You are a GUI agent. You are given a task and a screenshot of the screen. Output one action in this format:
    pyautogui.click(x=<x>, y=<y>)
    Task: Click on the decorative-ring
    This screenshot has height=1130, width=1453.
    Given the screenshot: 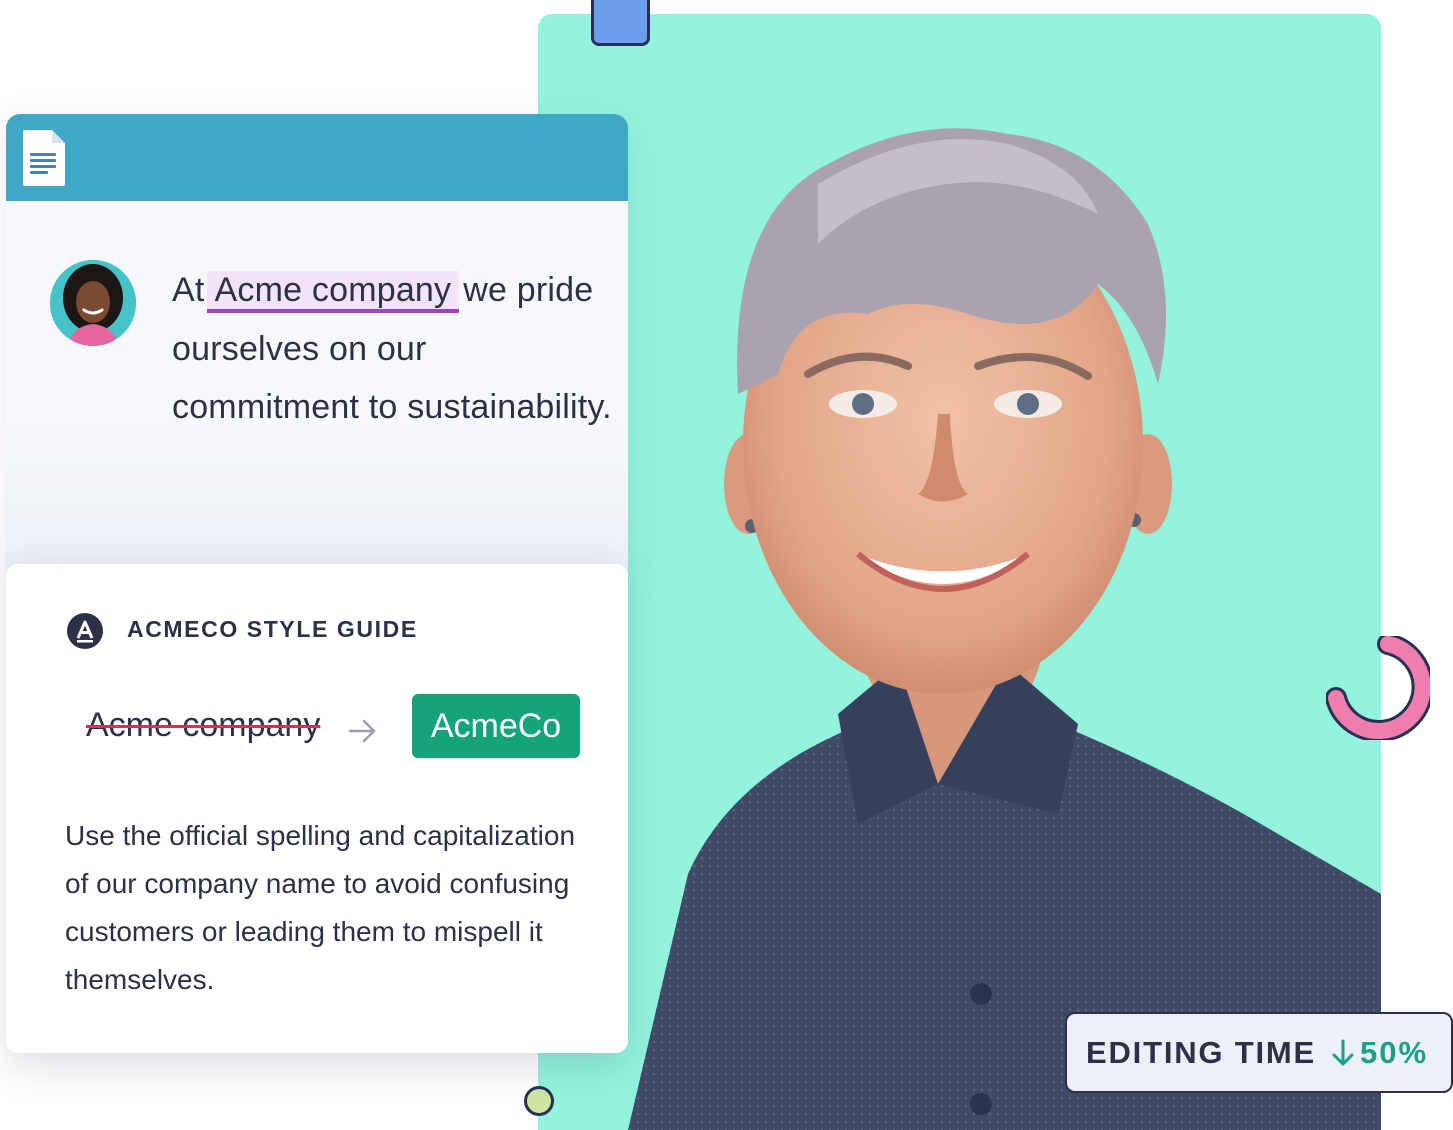 What is the action you would take?
    pyautogui.click(x=1378, y=688)
    